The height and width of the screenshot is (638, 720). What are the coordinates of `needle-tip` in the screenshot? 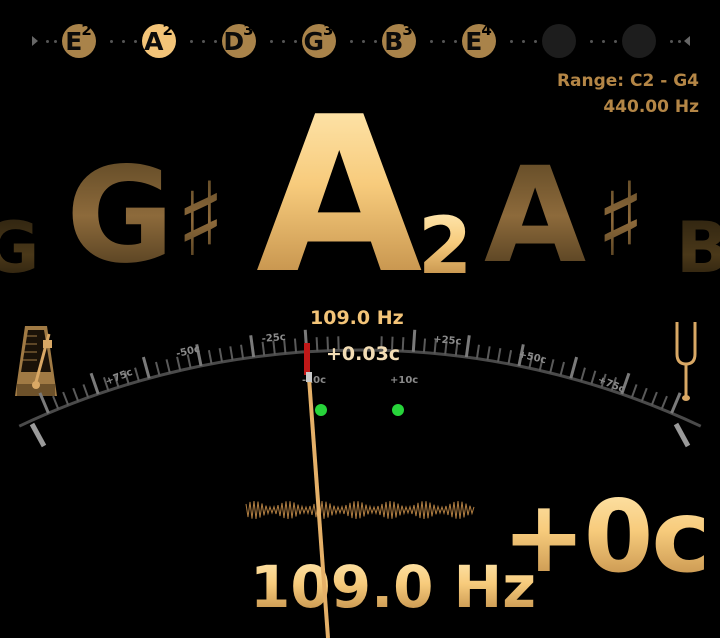 It's located at (309, 377).